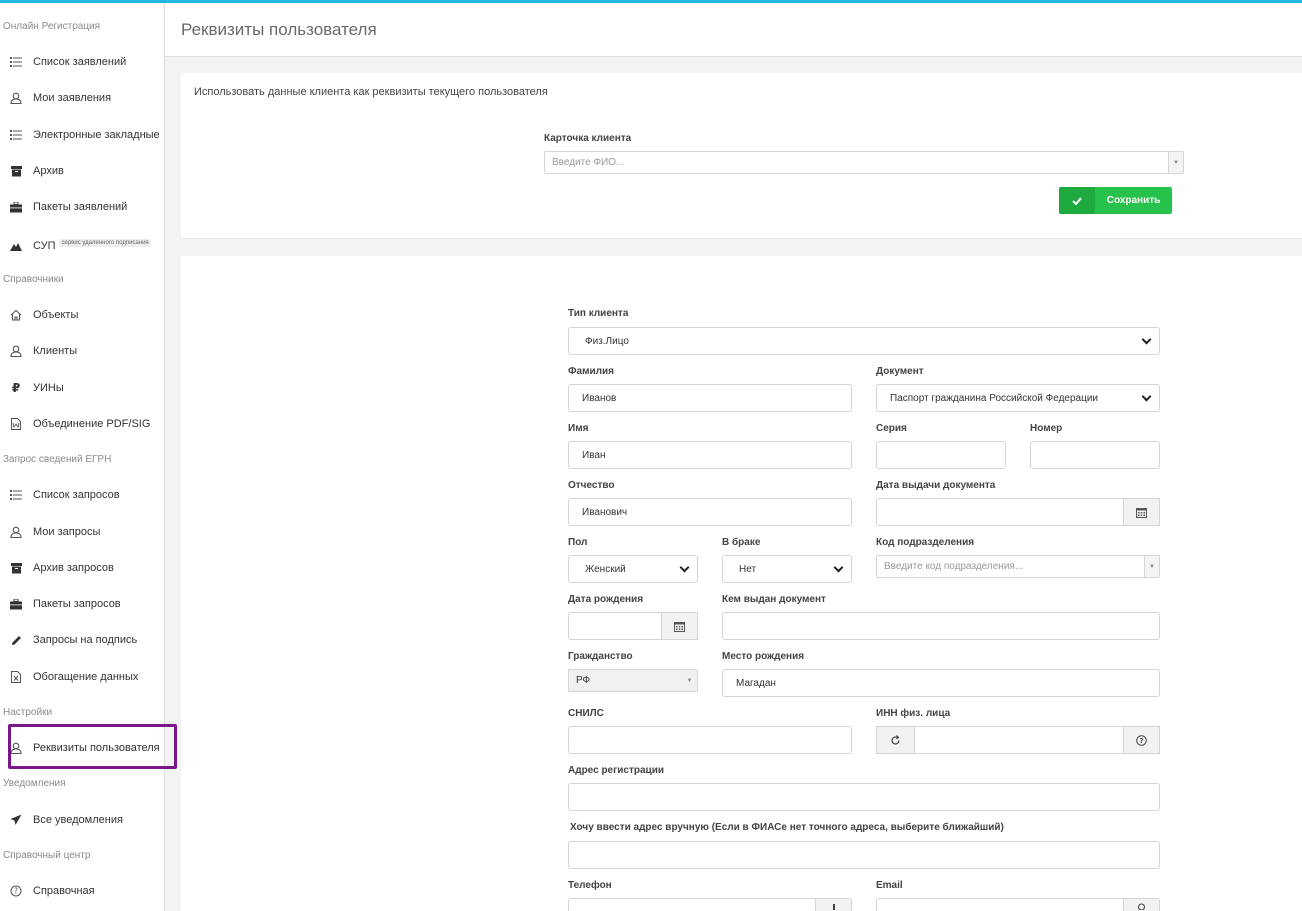  What do you see at coordinates (16, 604) in the screenshot?
I see `briefcase-icon` at bounding box center [16, 604].